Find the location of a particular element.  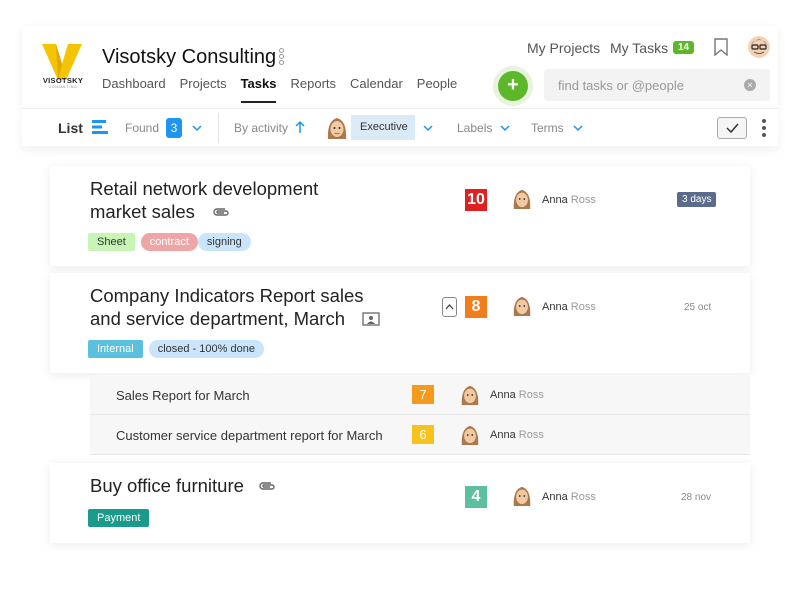

user-avatar is located at coordinates (759, 47).